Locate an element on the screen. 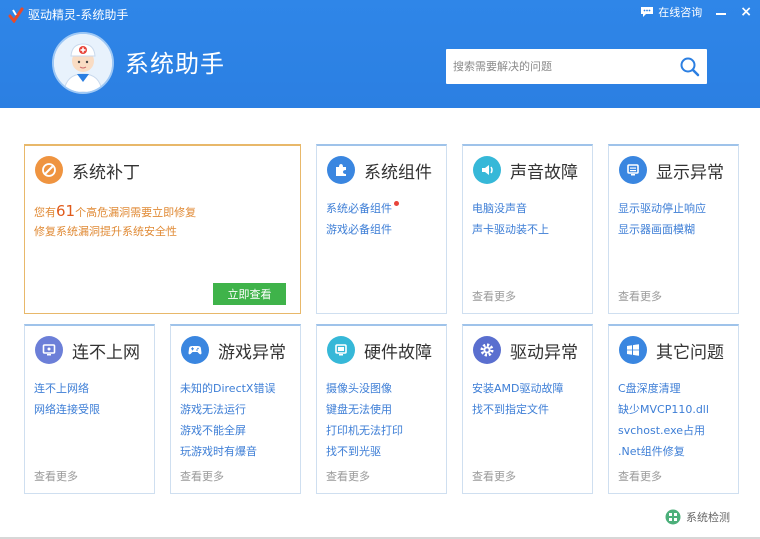  issue-link: 找不到指定文件 is located at coordinates (518, 409).